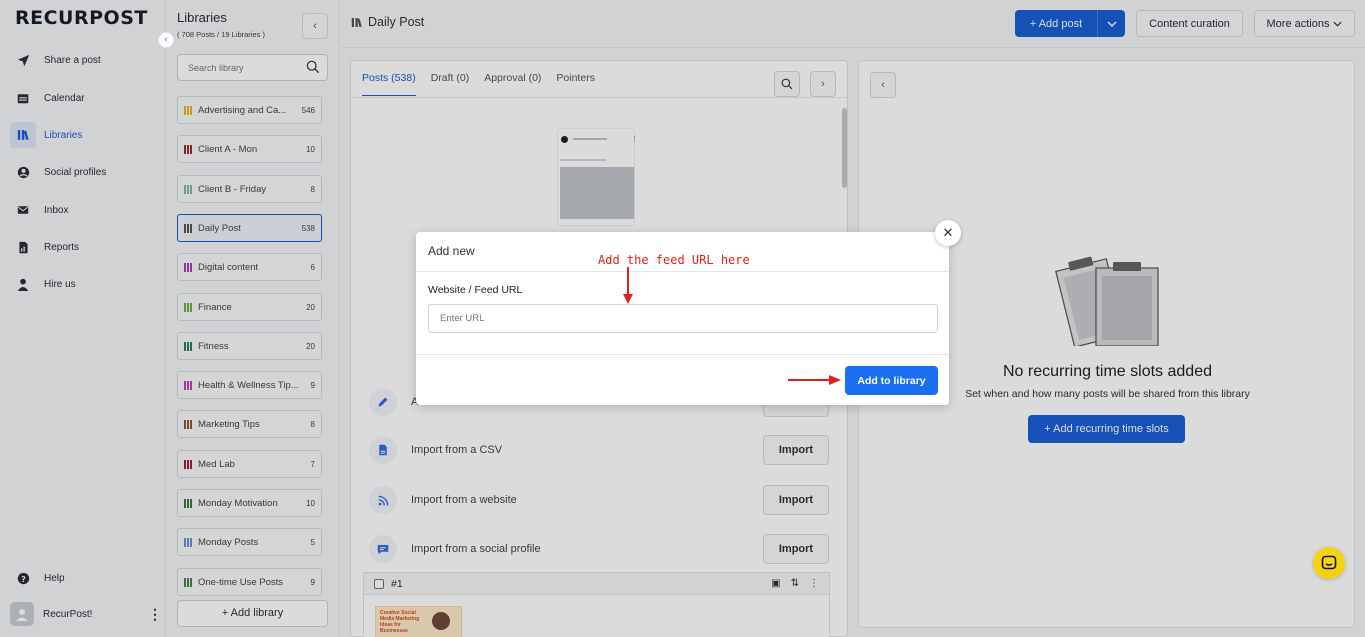 The width and height of the screenshot is (1365, 637). What do you see at coordinates (814, 380) in the screenshot?
I see `annotation-arrow-right-icon` at bounding box center [814, 380].